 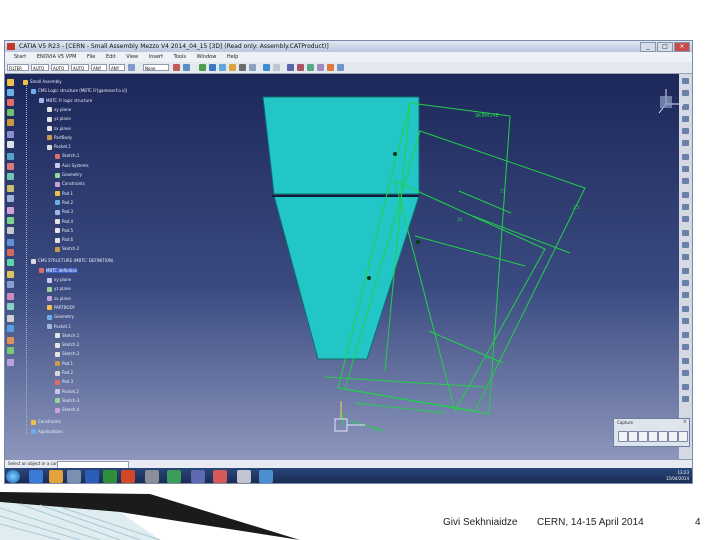 I want to click on part-upper-block, so click(x=341, y=145).